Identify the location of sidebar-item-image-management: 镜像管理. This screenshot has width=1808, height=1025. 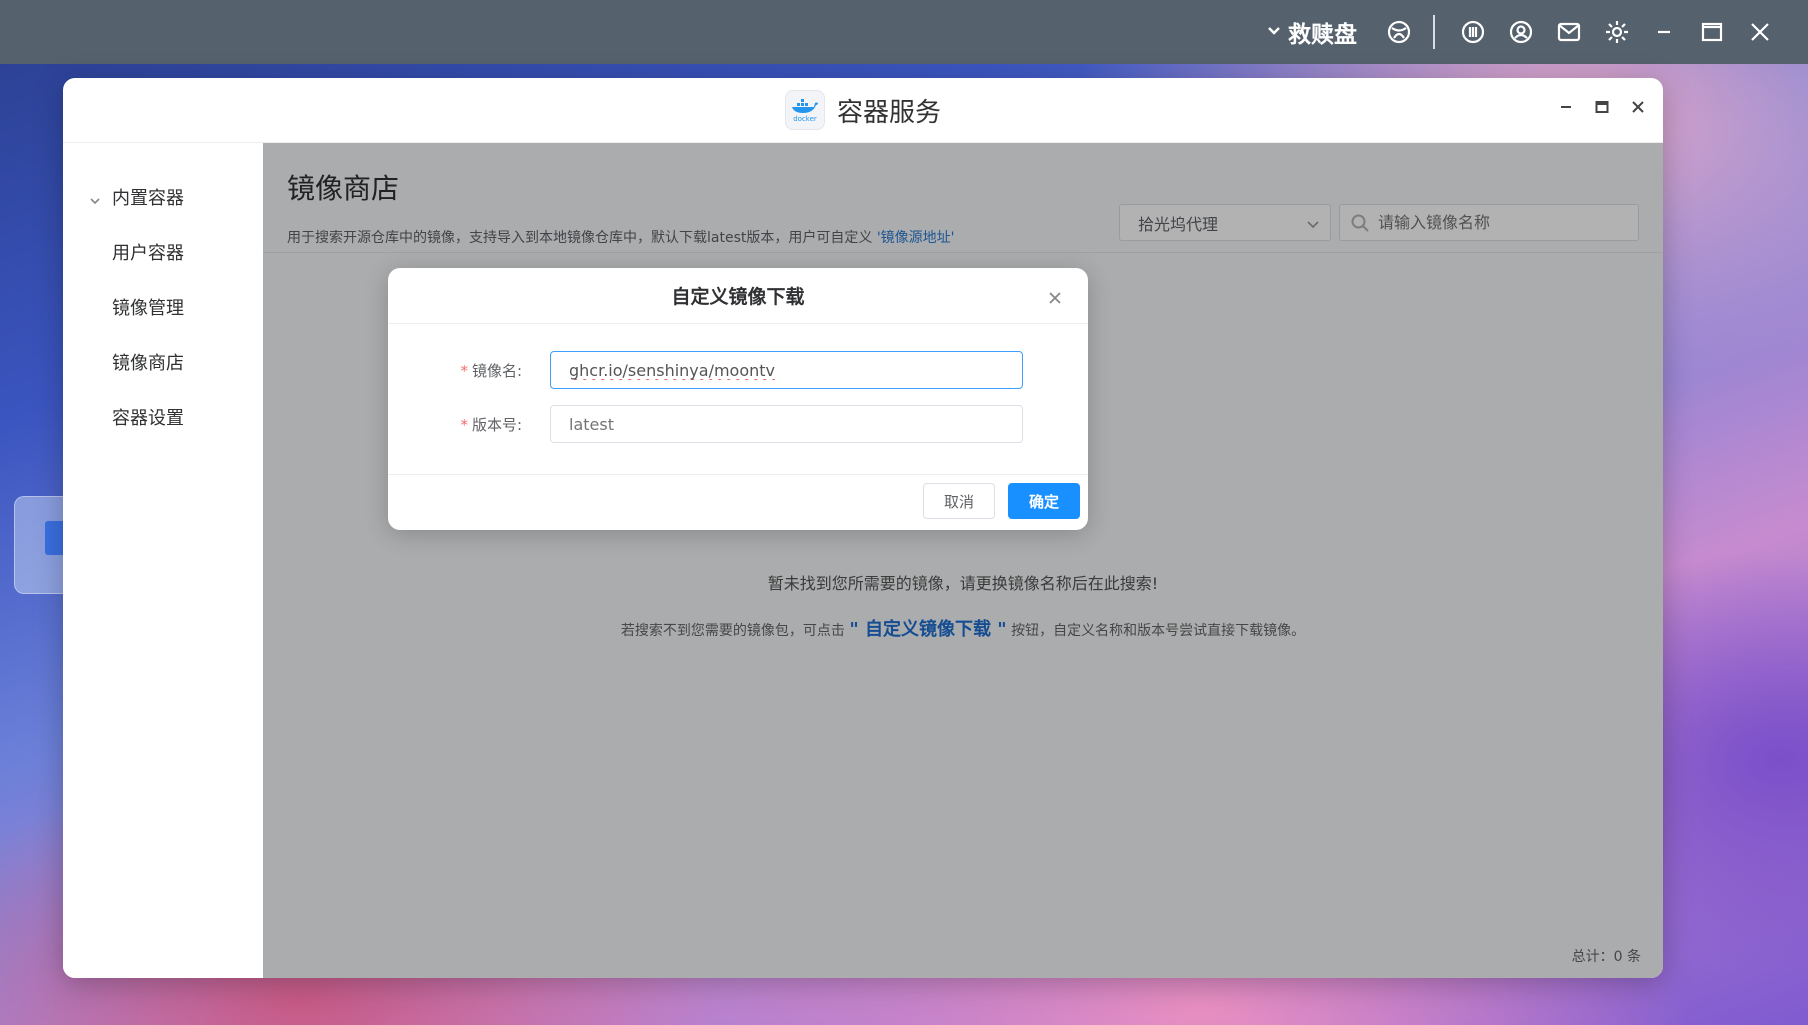
(163, 306).